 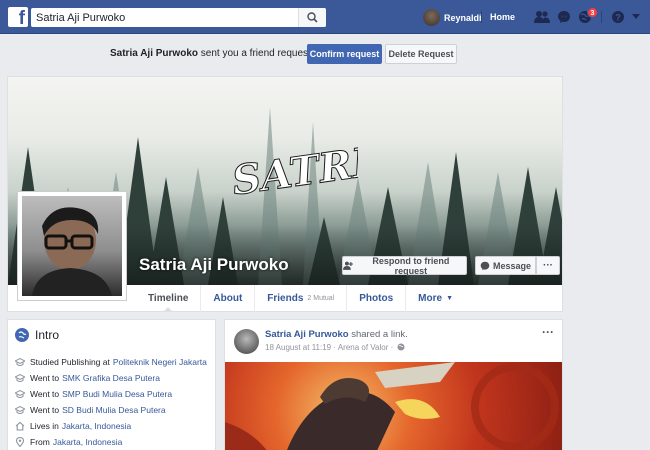 I want to click on search-icon, so click(x=312, y=17).